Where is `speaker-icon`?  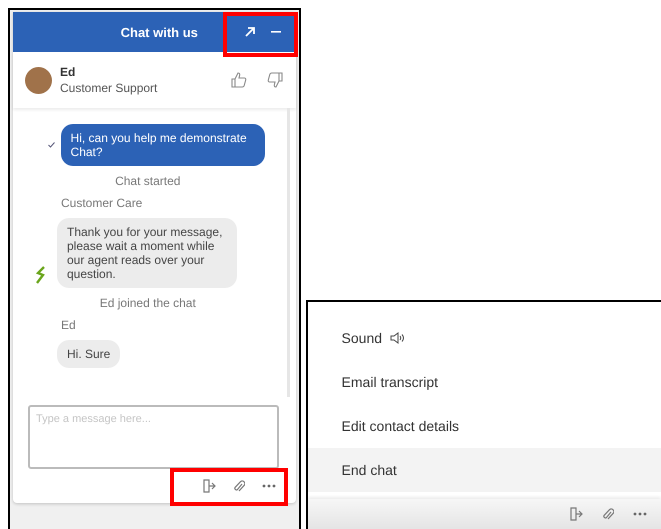
speaker-icon is located at coordinates (398, 338).